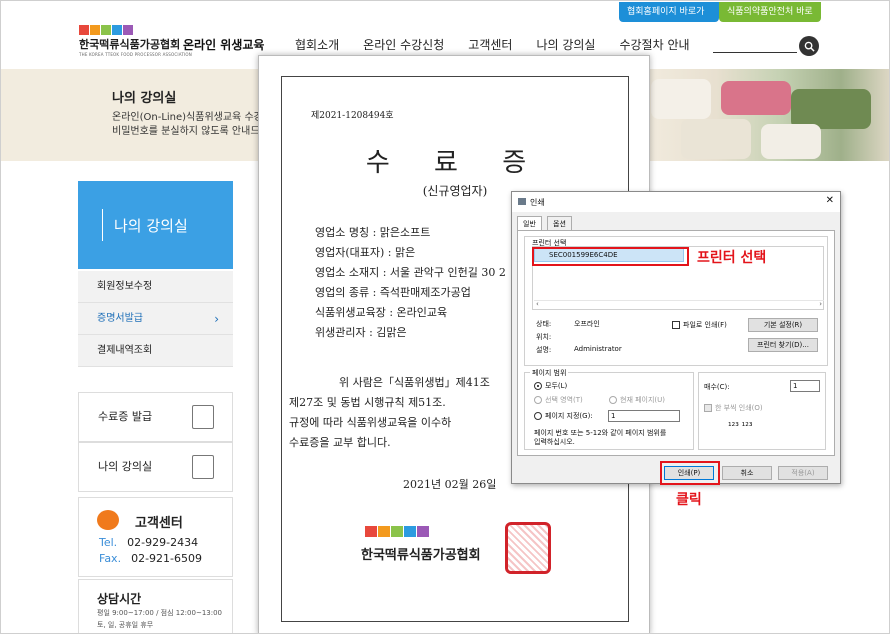  Describe the element at coordinates (740, 427) in the screenshot. I see `collate-illustration: ¹²³ ¹²³` at that location.